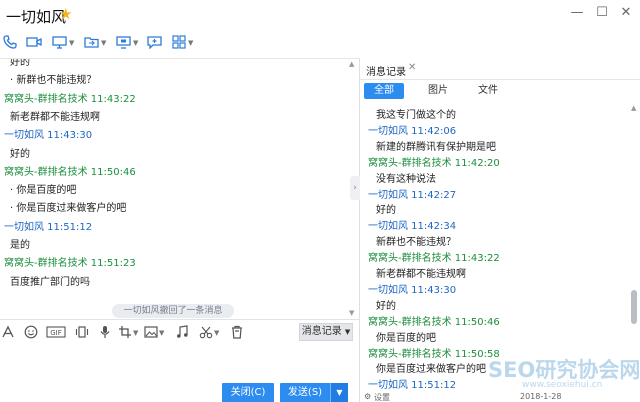 The image size is (640, 402). I want to click on apps-icon, so click(179, 43).